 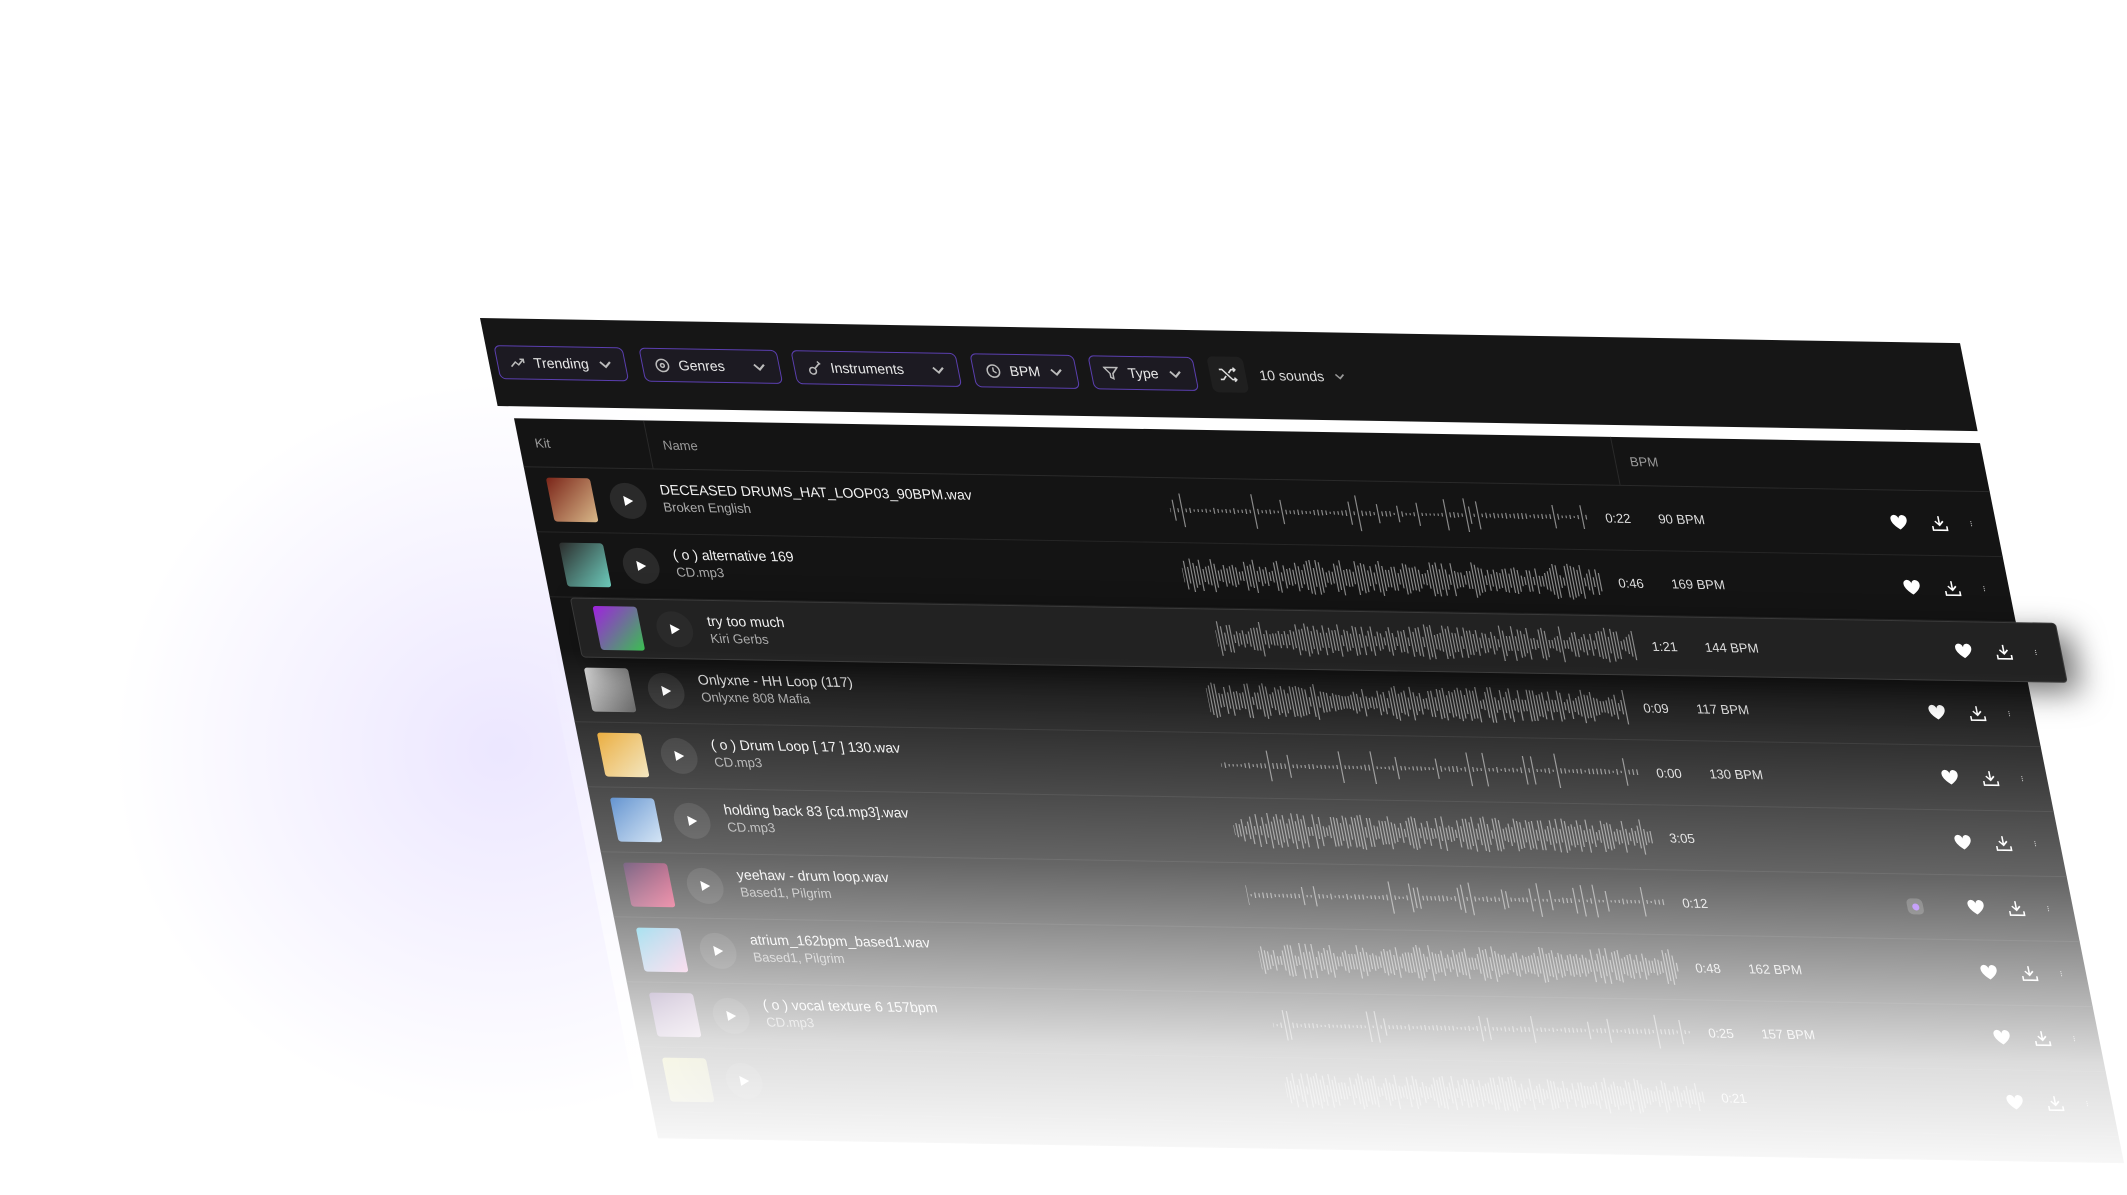 What do you see at coordinates (779, 698) in the screenshot?
I see `sound-kit: Onlyxne 808 Mafia` at bounding box center [779, 698].